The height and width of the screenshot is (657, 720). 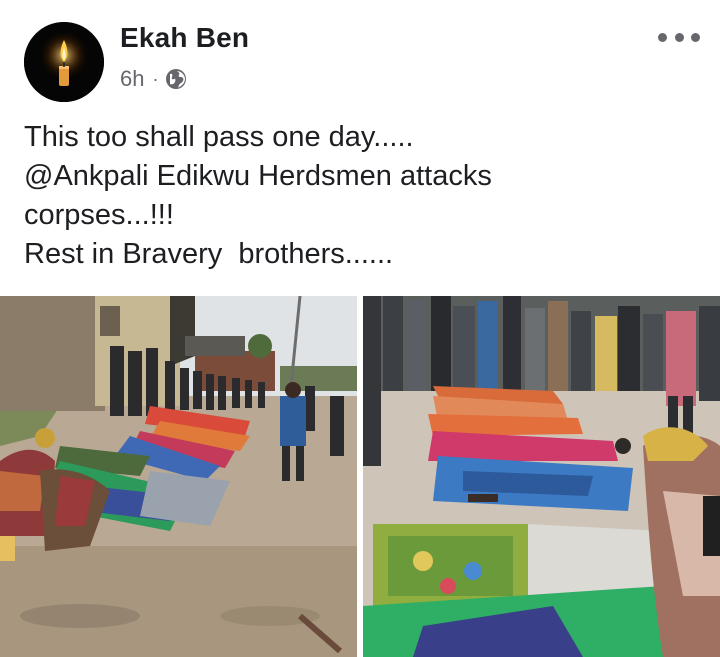 I want to click on post-text-line: corpses...!!!, so click(x=99, y=215).